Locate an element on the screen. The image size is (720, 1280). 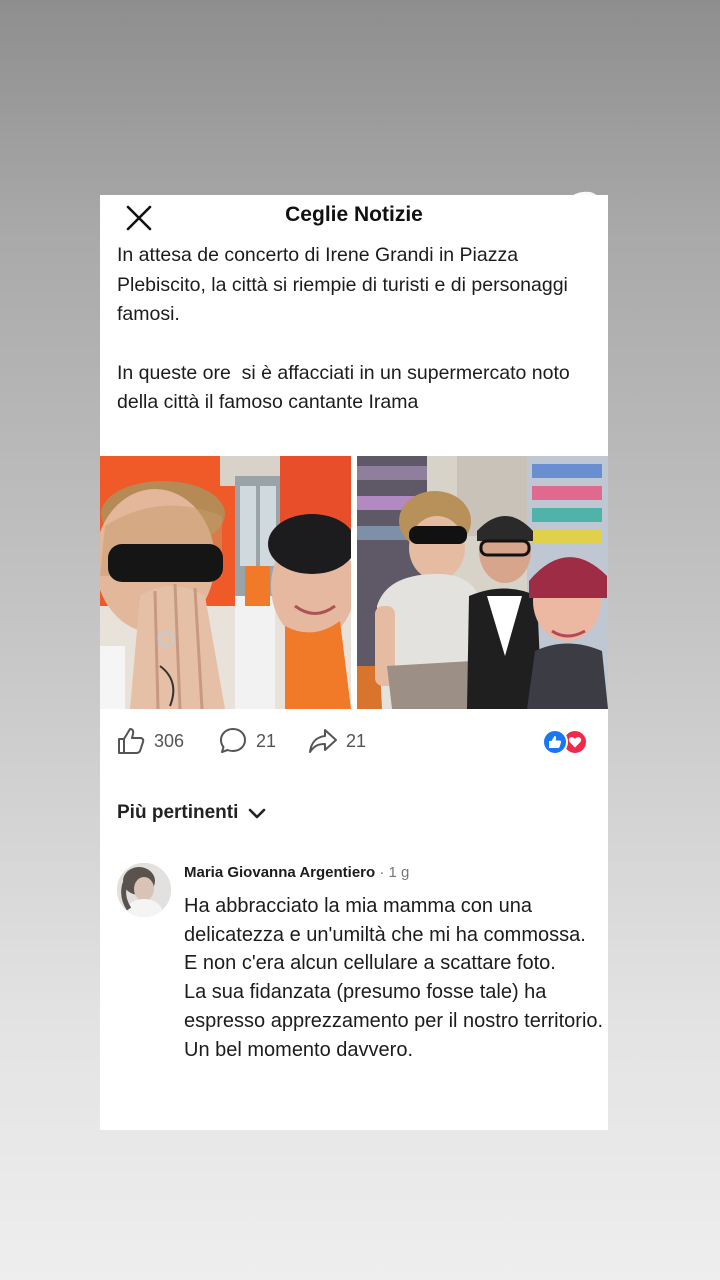
post-photo-grid is located at coordinates (354, 582).